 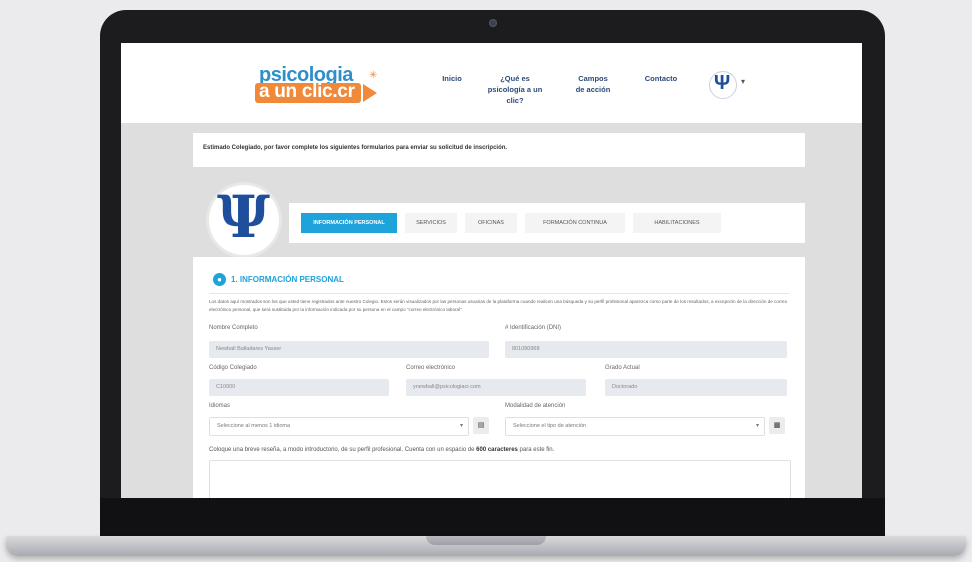 I want to click on idiomas-placeholder: Seleccione al menos 1 idioma, so click(x=254, y=426).